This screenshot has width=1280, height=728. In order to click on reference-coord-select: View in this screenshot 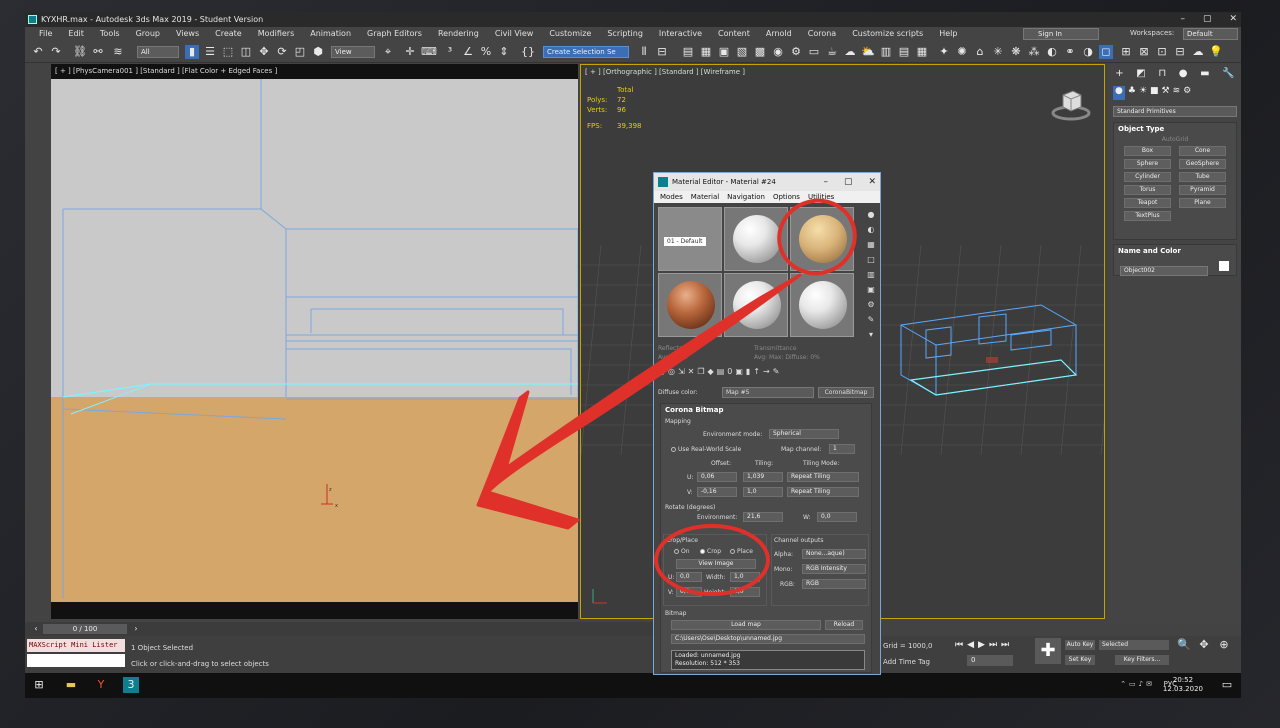, I will do `click(353, 52)`.